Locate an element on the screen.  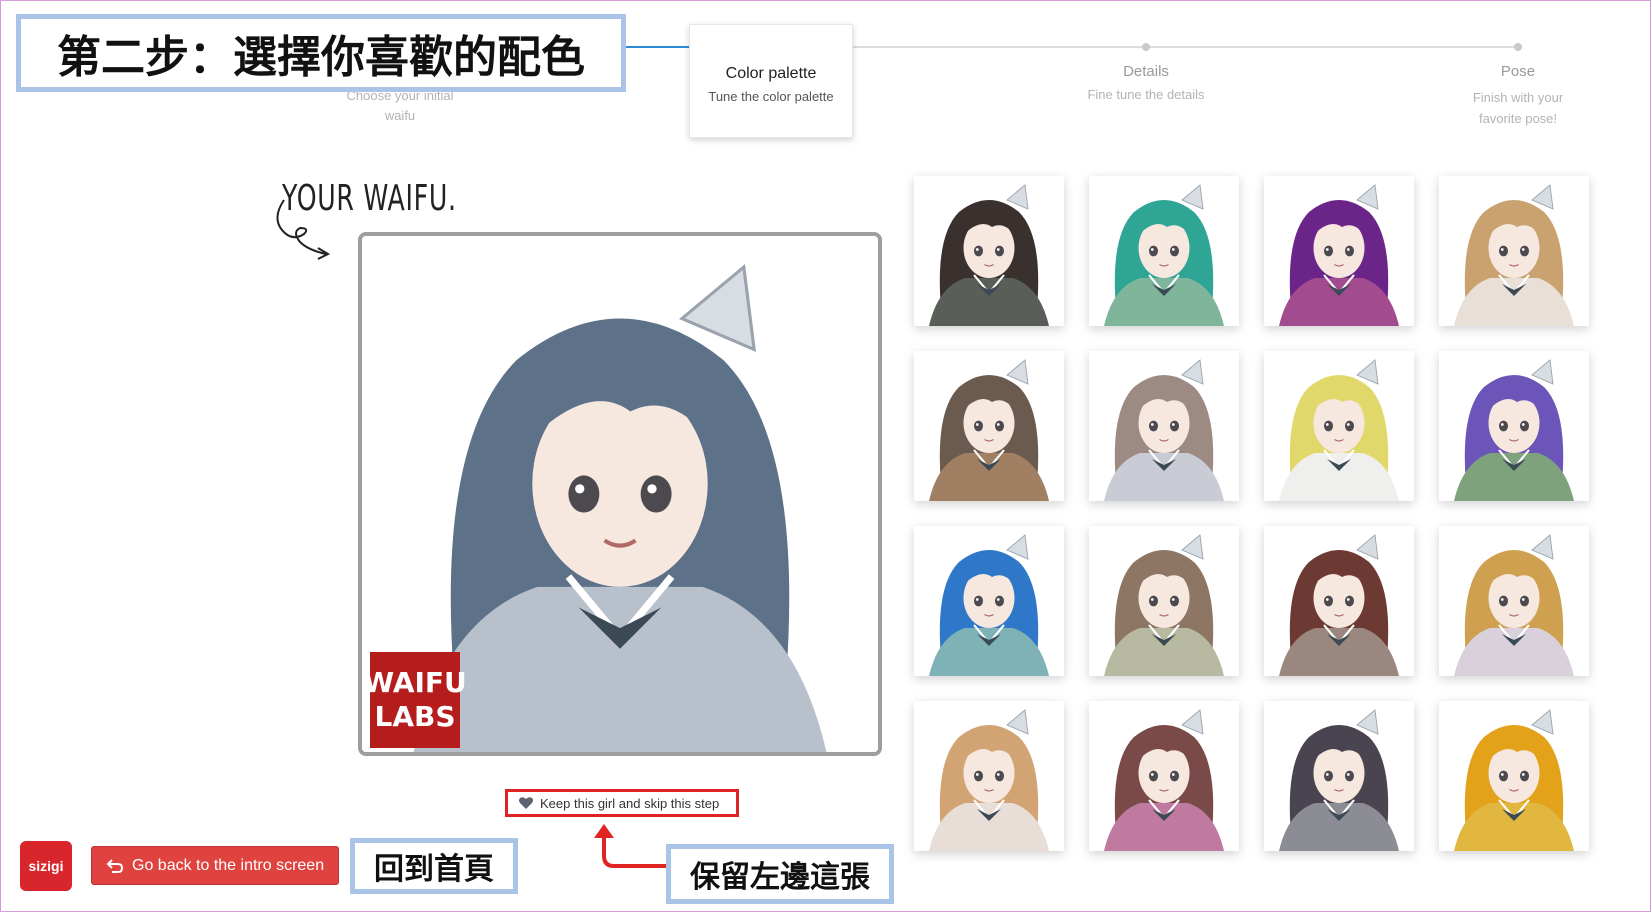
annotation-arrow-icon is located at coordinates (630, 846).